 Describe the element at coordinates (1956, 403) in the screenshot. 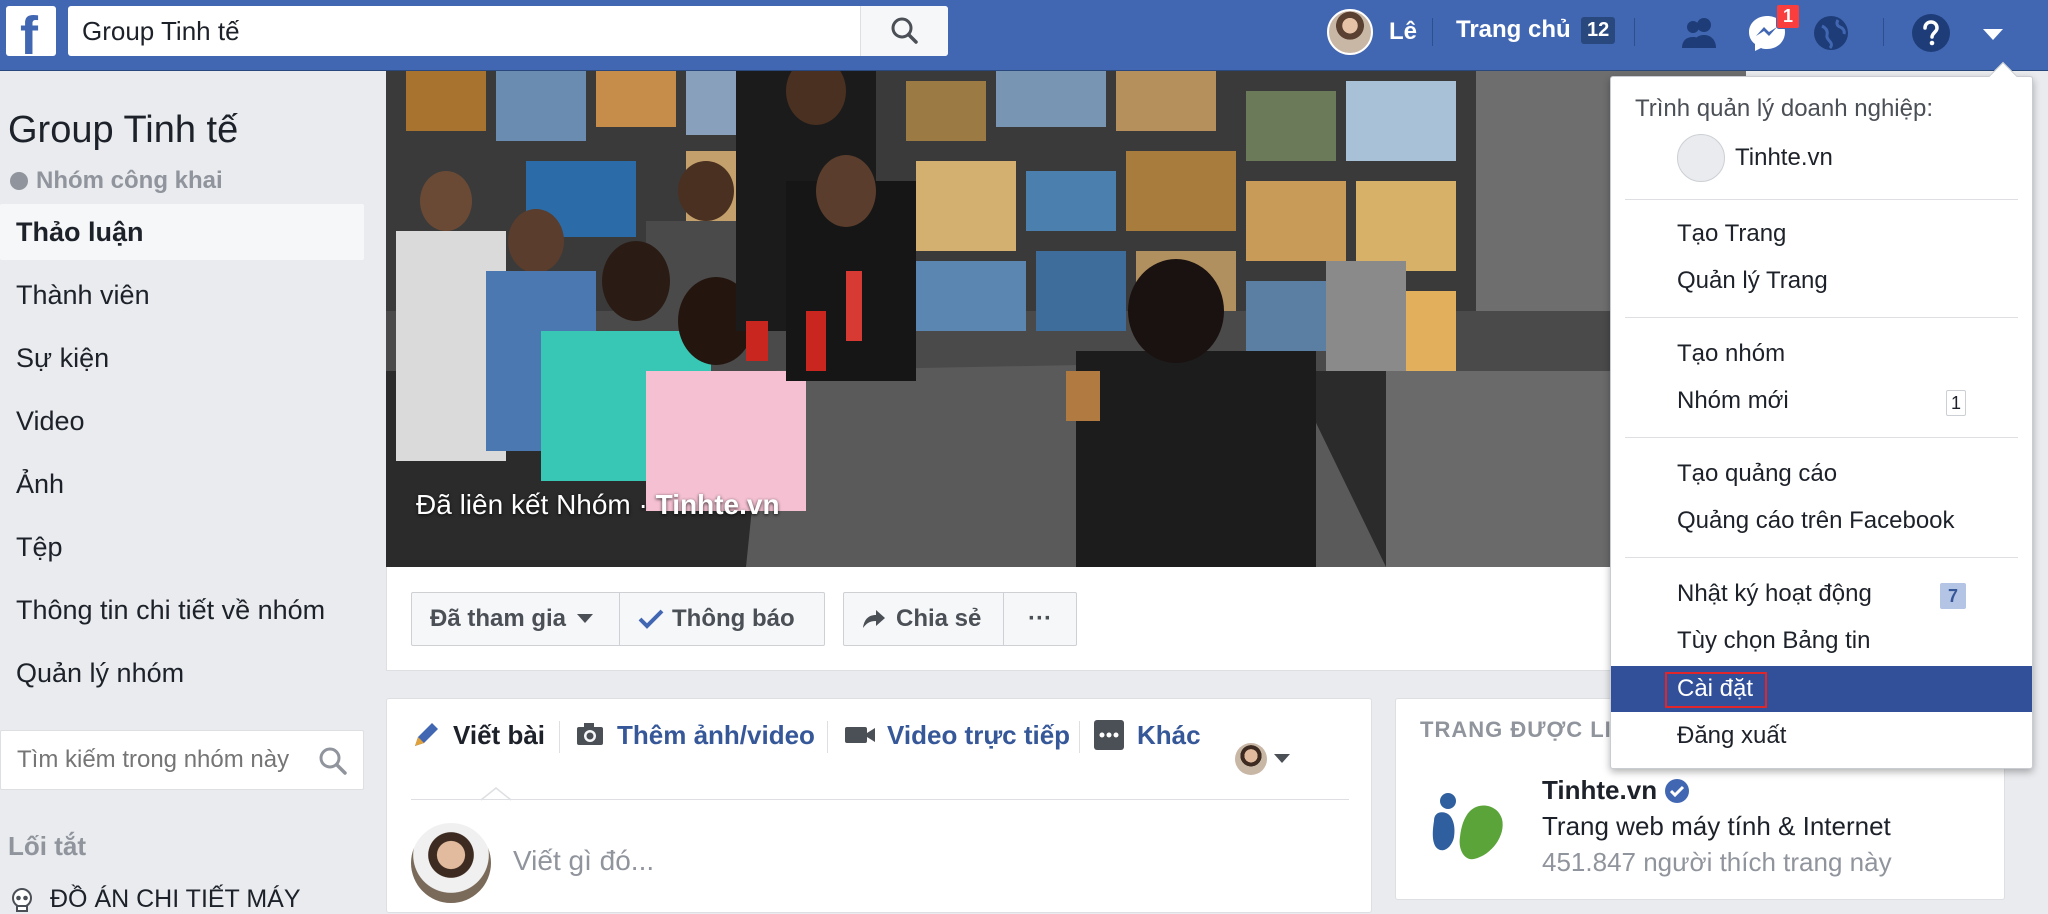

I see `new-groups-count-badge: 1` at that location.